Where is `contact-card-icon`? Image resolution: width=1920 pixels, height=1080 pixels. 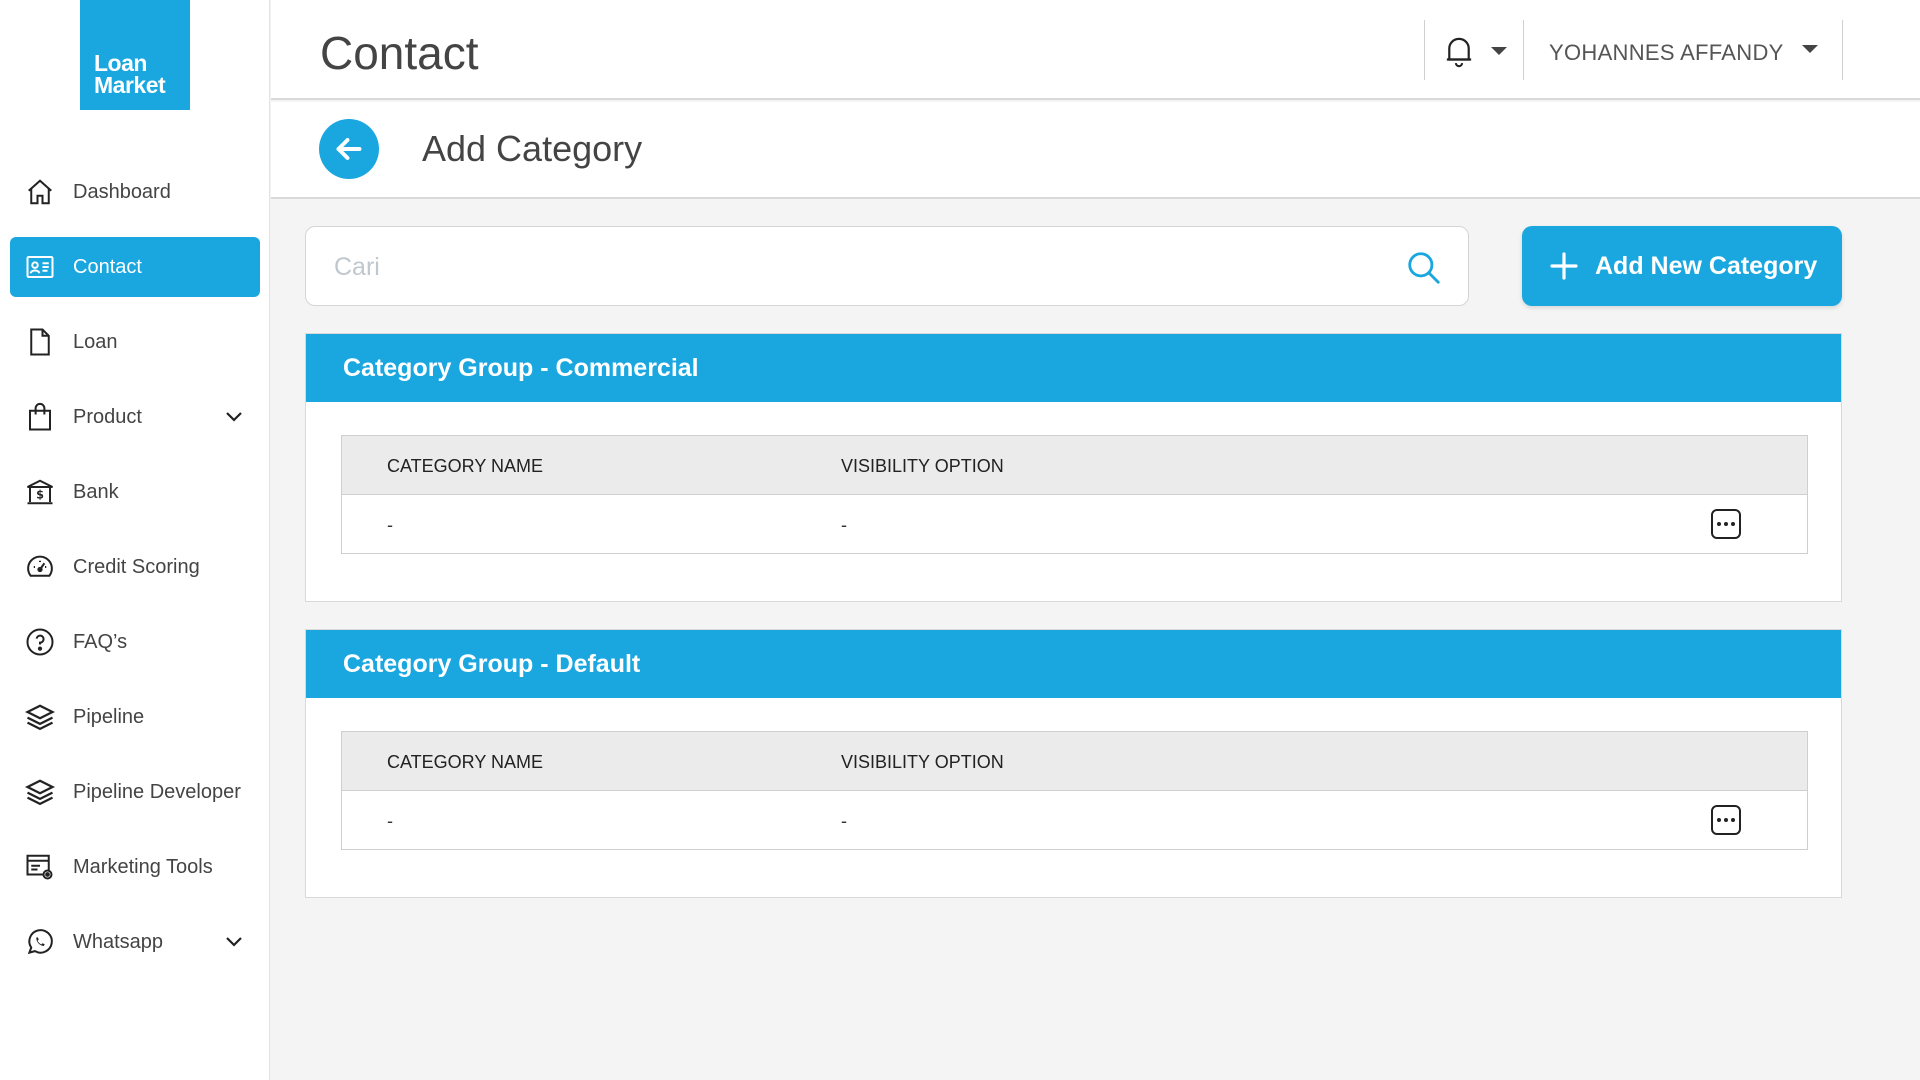 contact-card-icon is located at coordinates (40, 267).